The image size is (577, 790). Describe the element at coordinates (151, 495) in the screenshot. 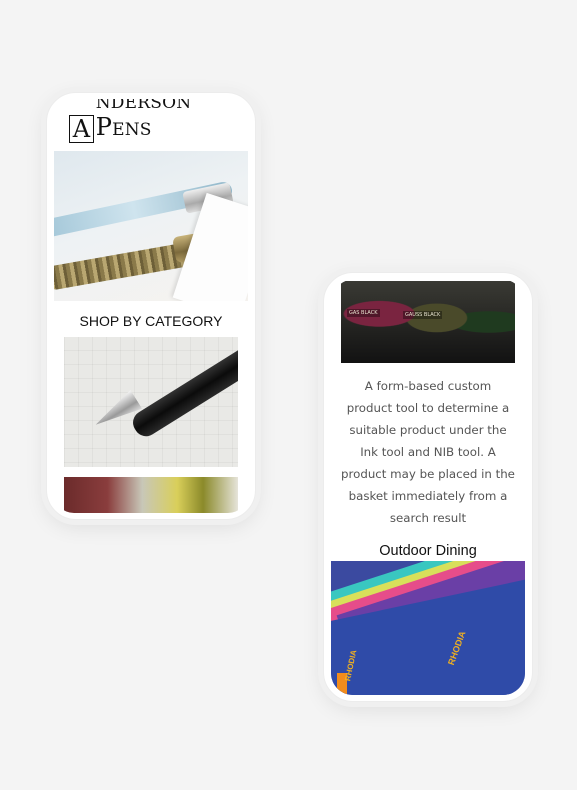

I see `category-tile-ink` at that location.